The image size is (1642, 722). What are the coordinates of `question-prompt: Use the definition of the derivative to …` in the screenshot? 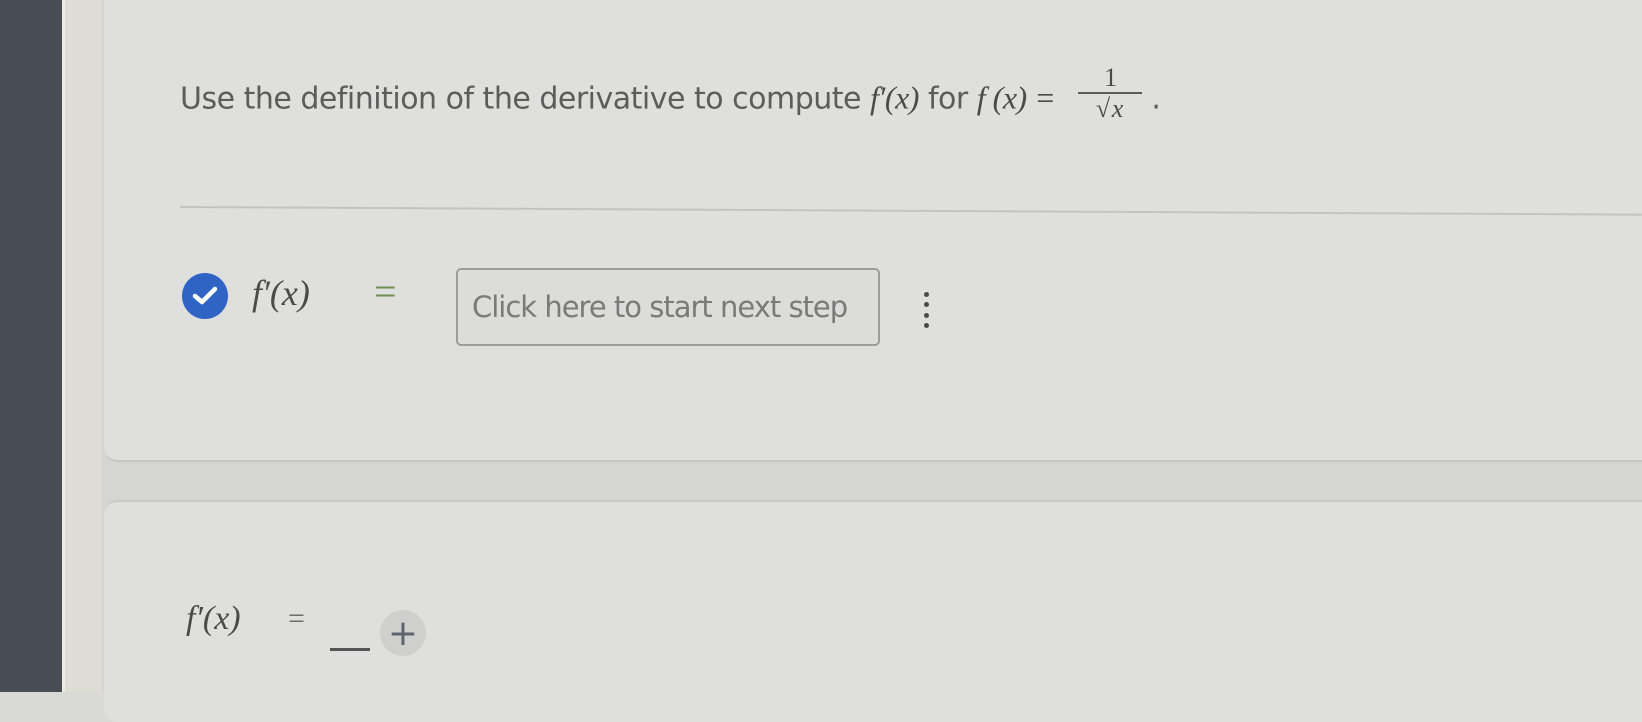 It's located at (670, 97).